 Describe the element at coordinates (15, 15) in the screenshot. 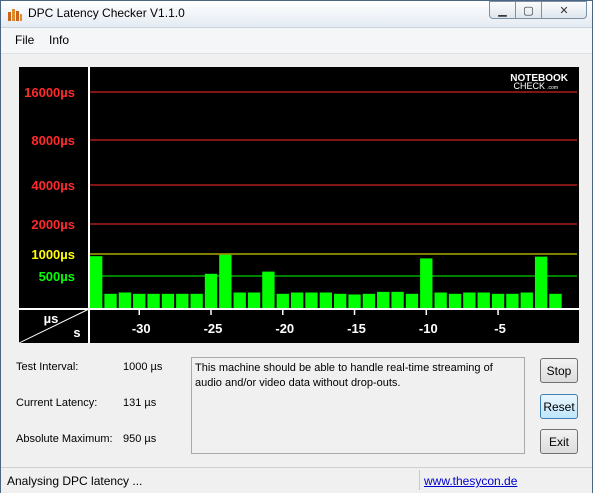

I see `app-icon` at that location.